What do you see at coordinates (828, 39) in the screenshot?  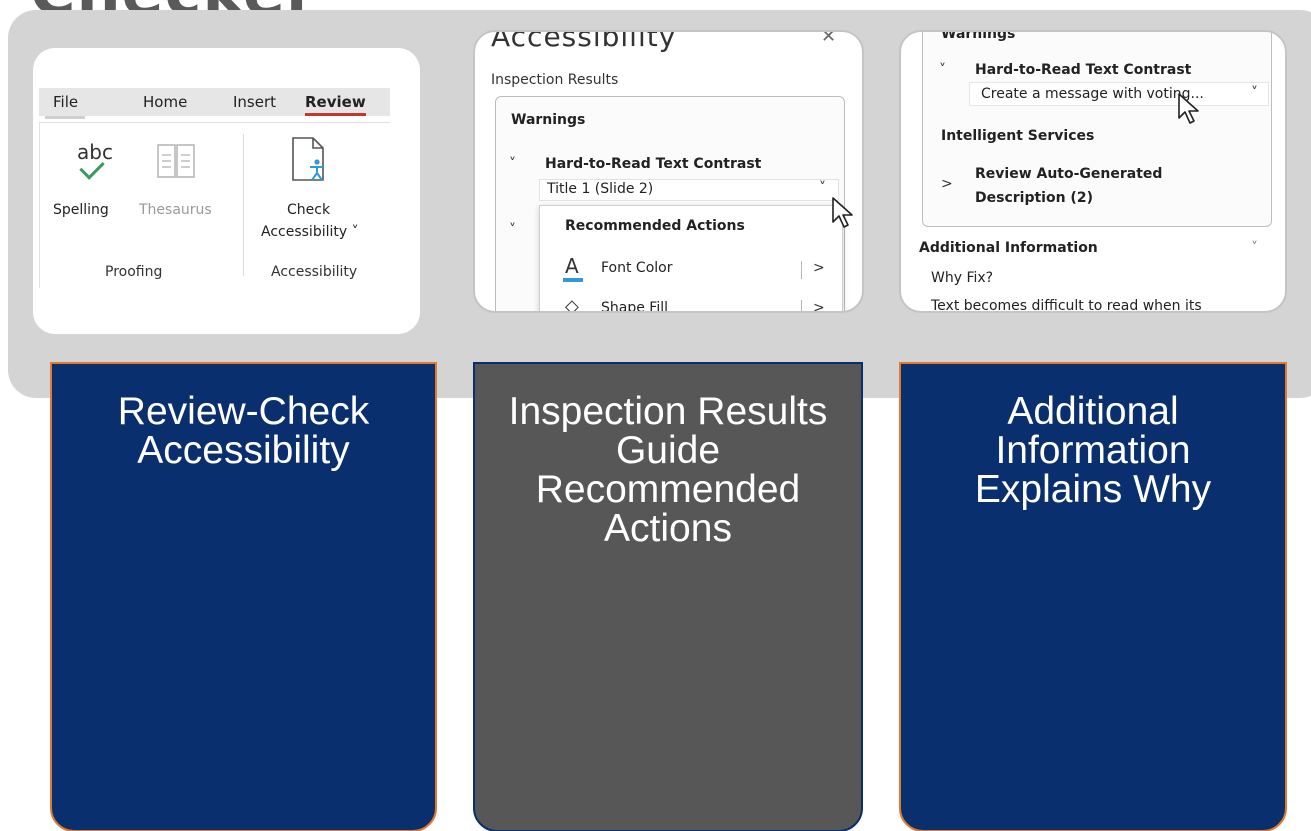 I see `close-icon: ✕` at bounding box center [828, 39].